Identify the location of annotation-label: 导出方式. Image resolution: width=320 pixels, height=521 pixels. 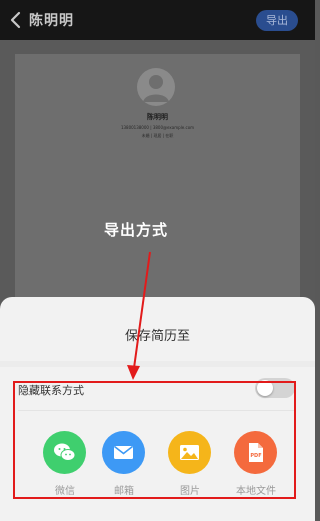
(136, 230).